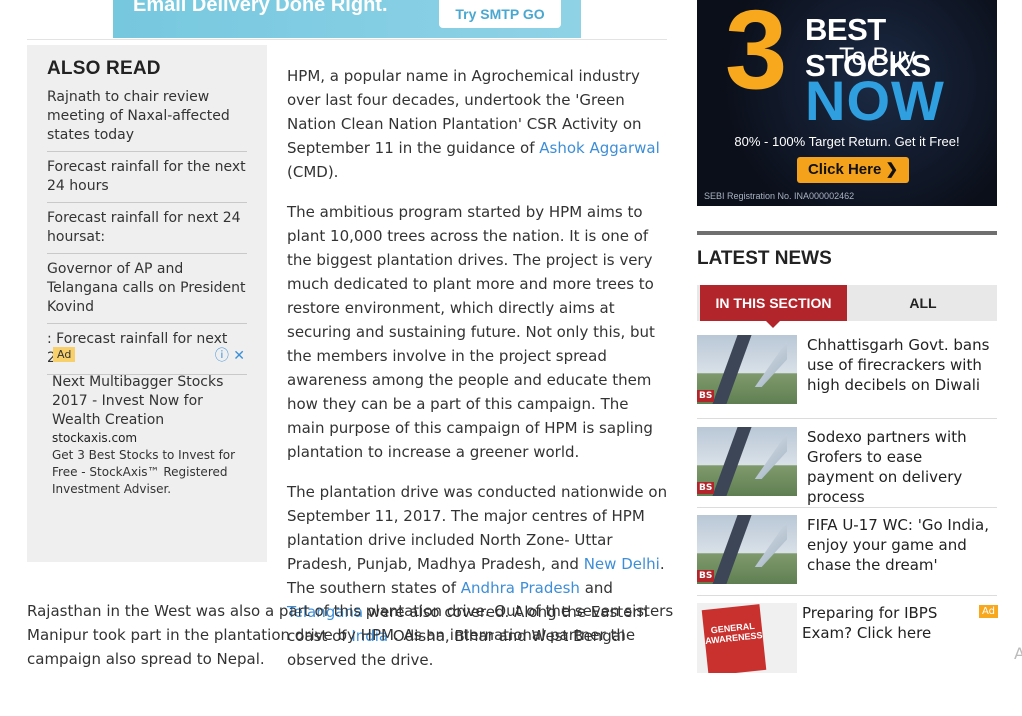 The image size is (1022, 716). What do you see at coordinates (853, 170) in the screenshot?
I see `click-here-button: Click Here ❯` at bounding box center [853, 170].